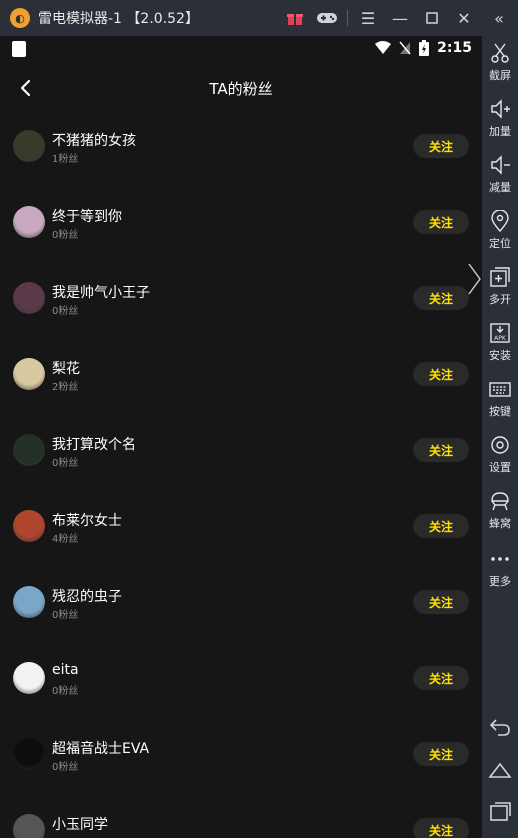 The height and width of the screenshot is (838, 518). I want to click on emulator-title-bar: ◐ 雷电模拟器-1 【2.0.52】 ☰ — ✕ «, so click(259, 18).